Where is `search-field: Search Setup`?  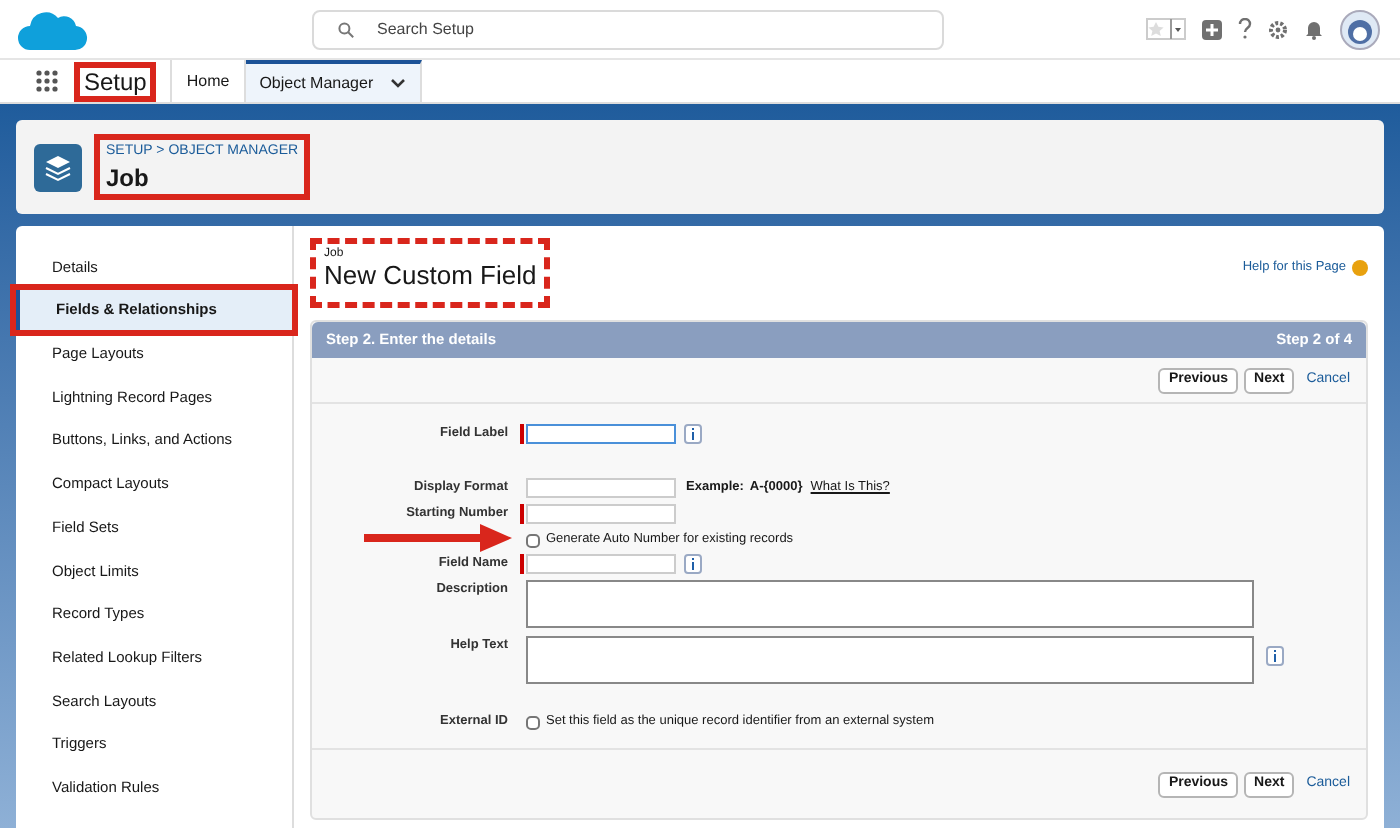
search-field: Search Setup is located at coordinates (627, 29).